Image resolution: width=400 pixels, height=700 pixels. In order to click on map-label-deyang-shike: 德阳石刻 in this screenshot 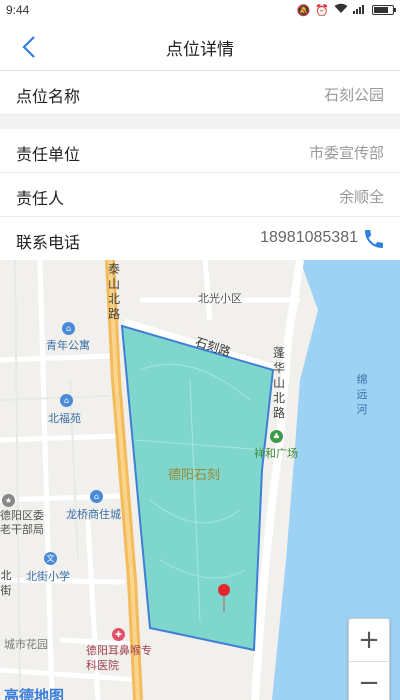, I will do `click(194, 473)`.